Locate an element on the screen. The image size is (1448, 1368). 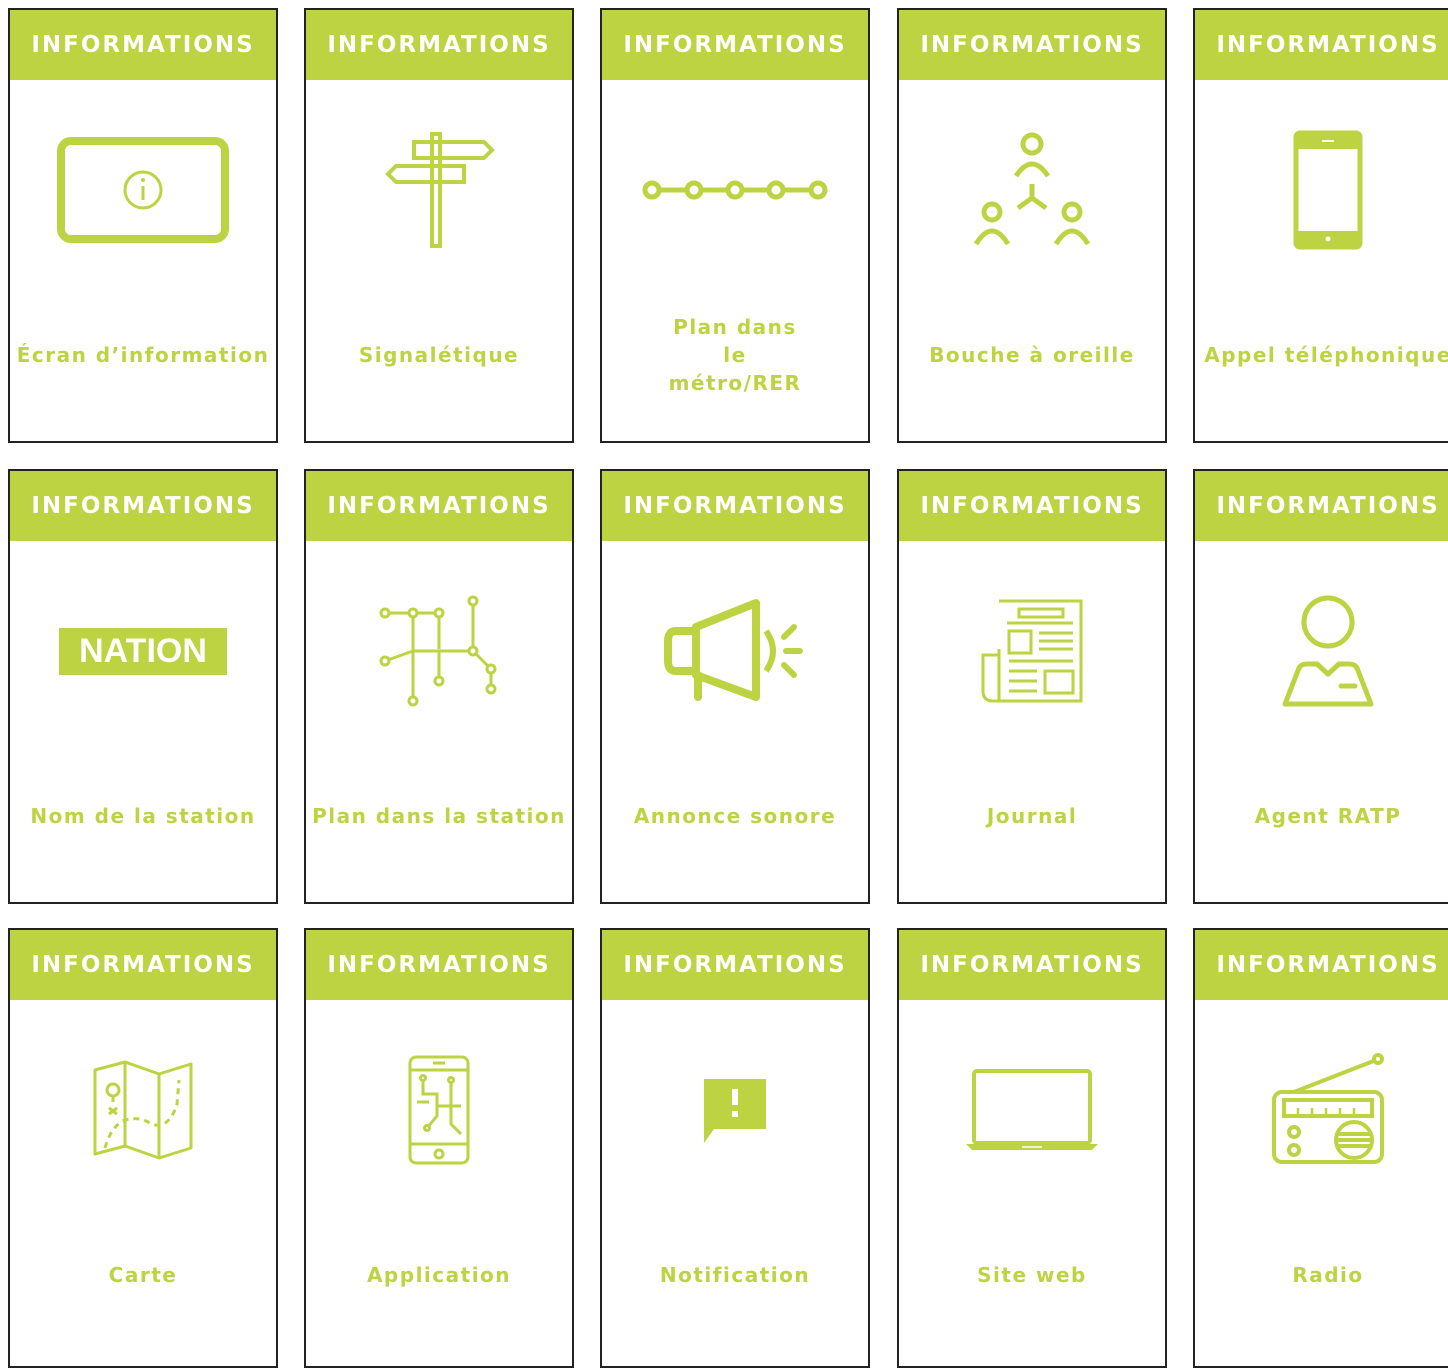
card-ecran-information: INFORMATIONS Écran d’information is located at coordinates (143, 225).